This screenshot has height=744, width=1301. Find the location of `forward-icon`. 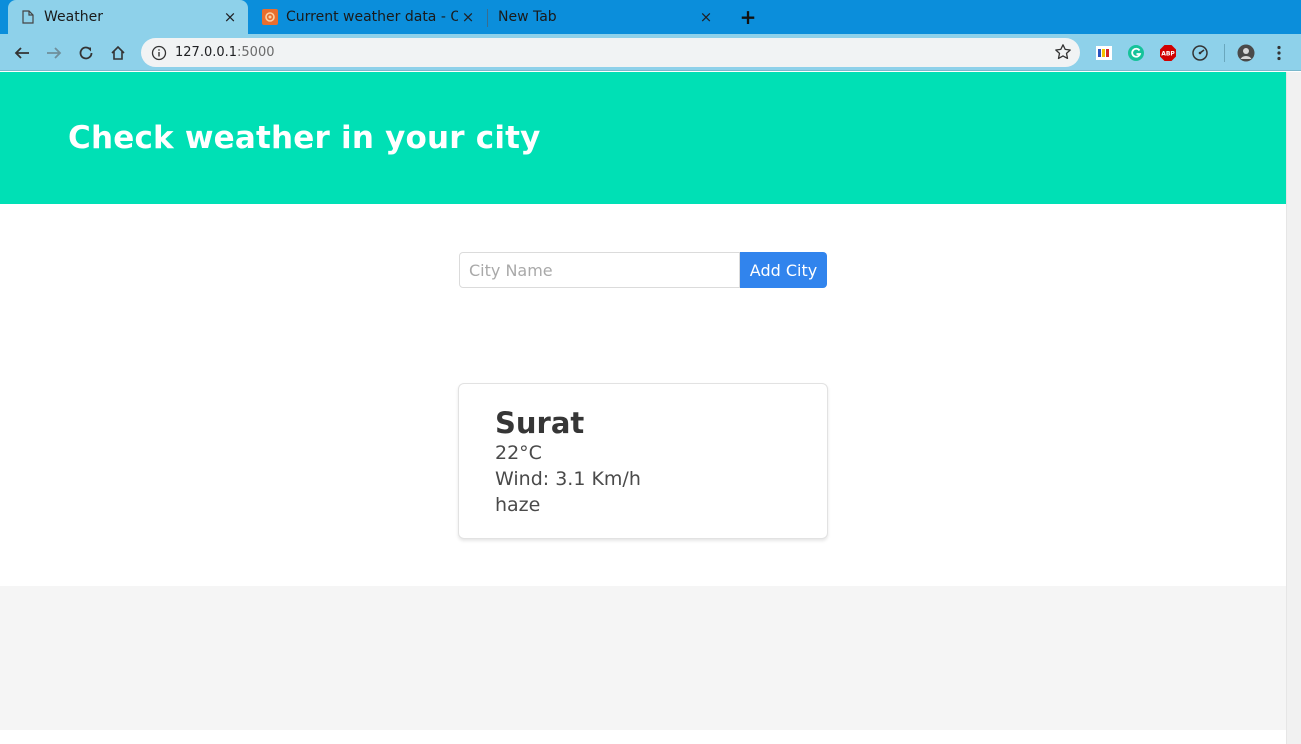

forward-icon is located at coordinates (54, 53).